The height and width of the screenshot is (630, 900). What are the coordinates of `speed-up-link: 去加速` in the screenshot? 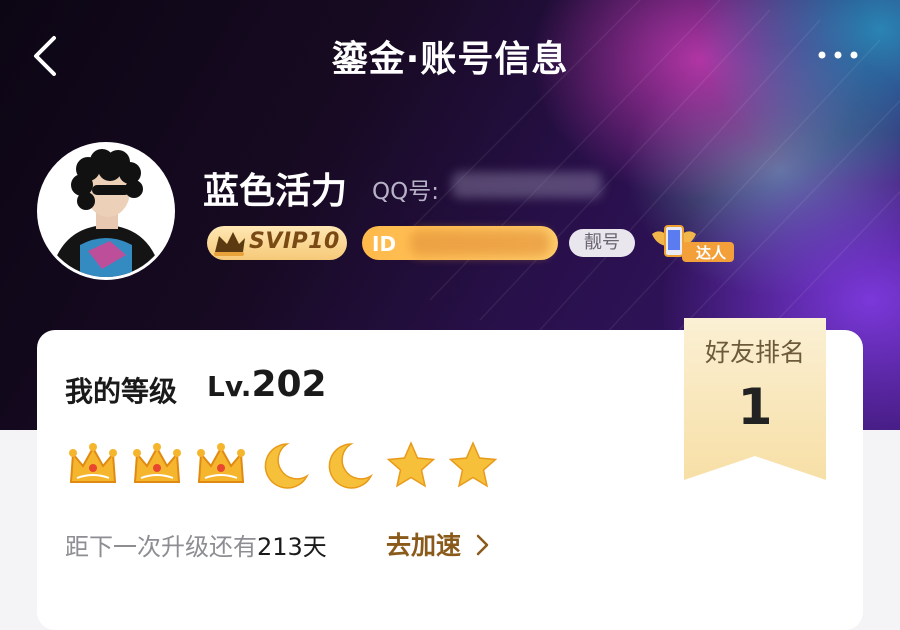 It's located at (438, 544).